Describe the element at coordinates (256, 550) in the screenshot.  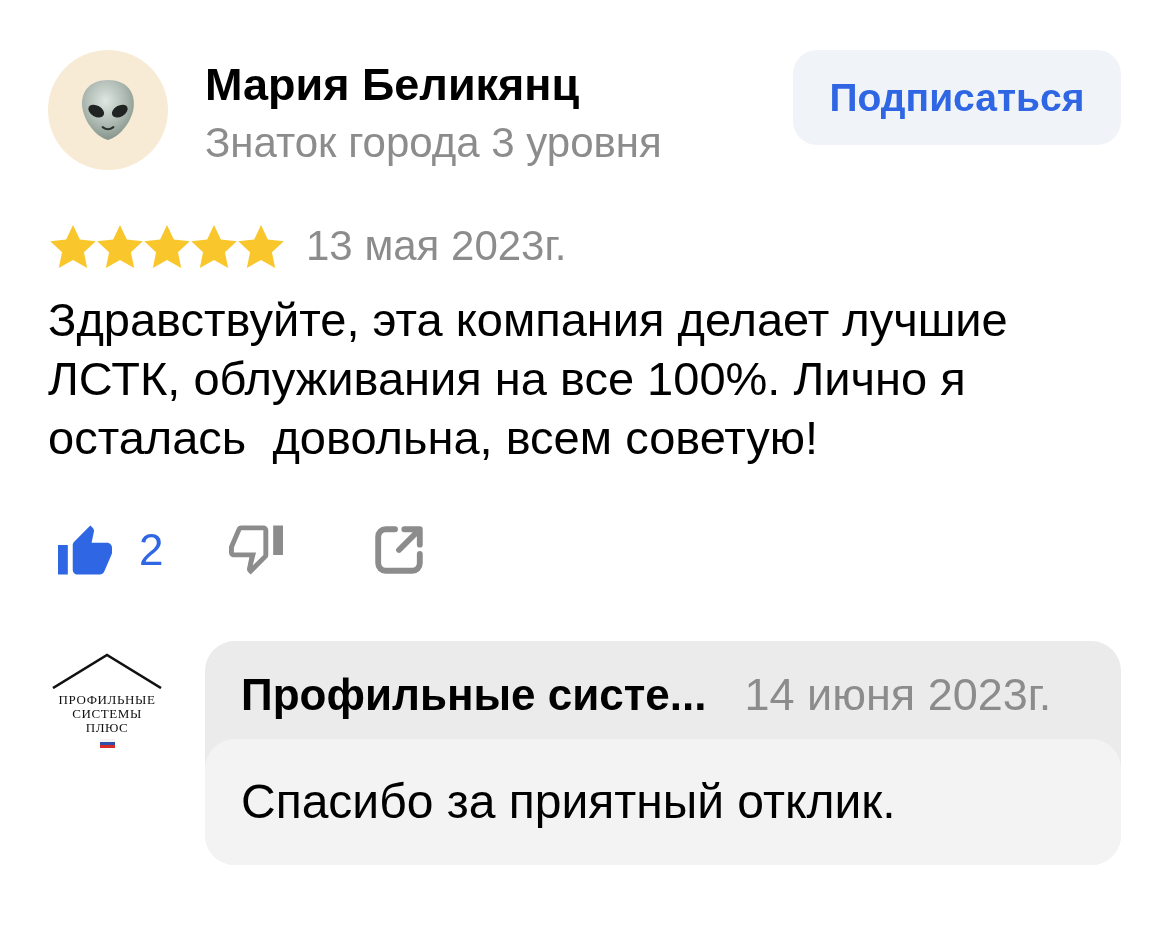
I see `dislike-button` at that location.